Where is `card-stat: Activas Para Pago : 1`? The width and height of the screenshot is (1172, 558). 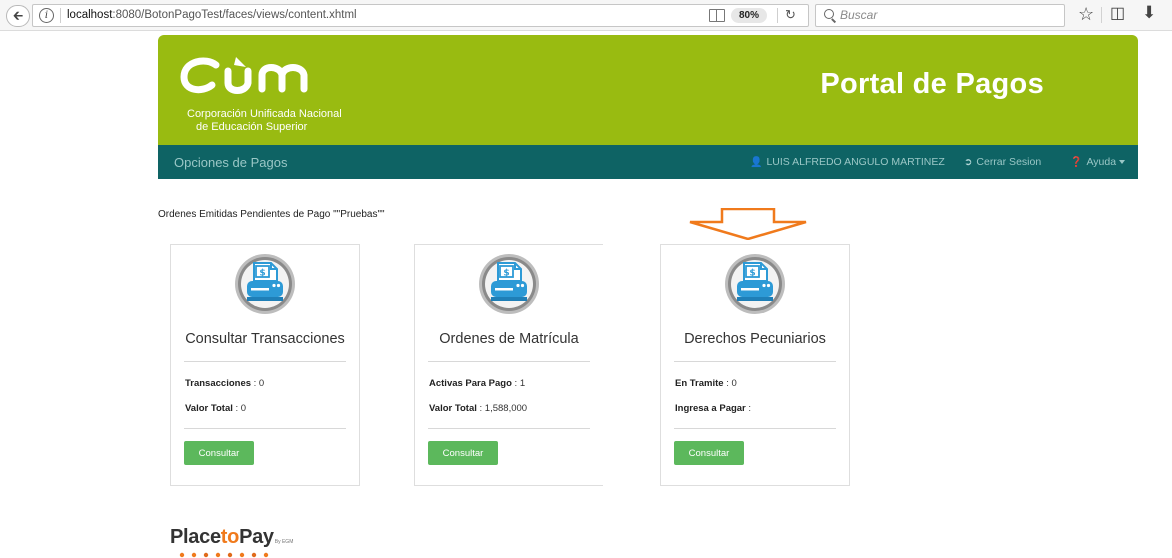
card-stat: Activas Para Pago : 1 is located at coordinates (477, 383).